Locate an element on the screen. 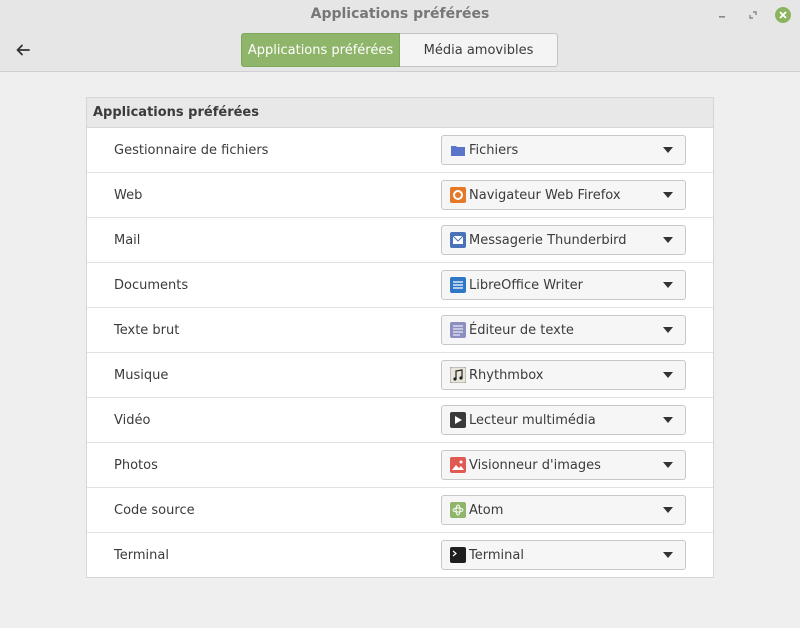 The width and height of the screenshot is (800, 628). app-selector: LibreOffice Writer is located at coordinates (563, 285).